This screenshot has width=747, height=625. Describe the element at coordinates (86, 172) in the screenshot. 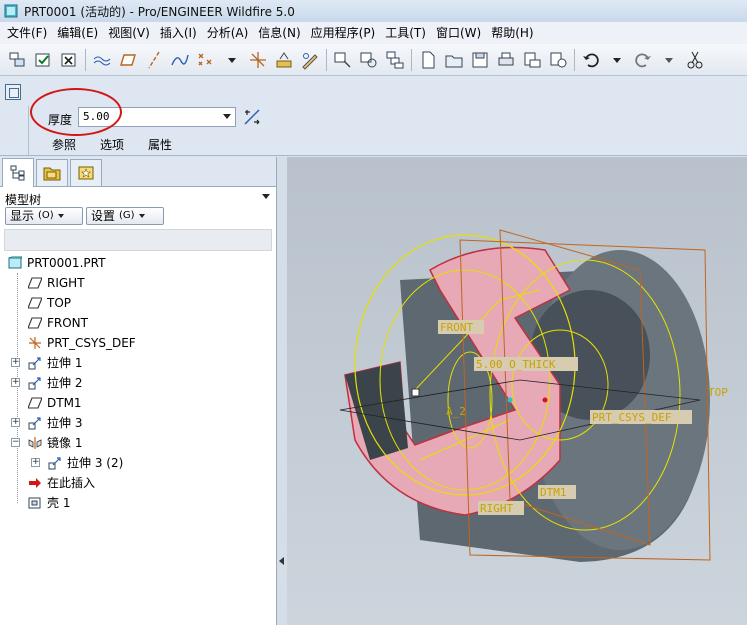

I see `favorites-tab` at that location.